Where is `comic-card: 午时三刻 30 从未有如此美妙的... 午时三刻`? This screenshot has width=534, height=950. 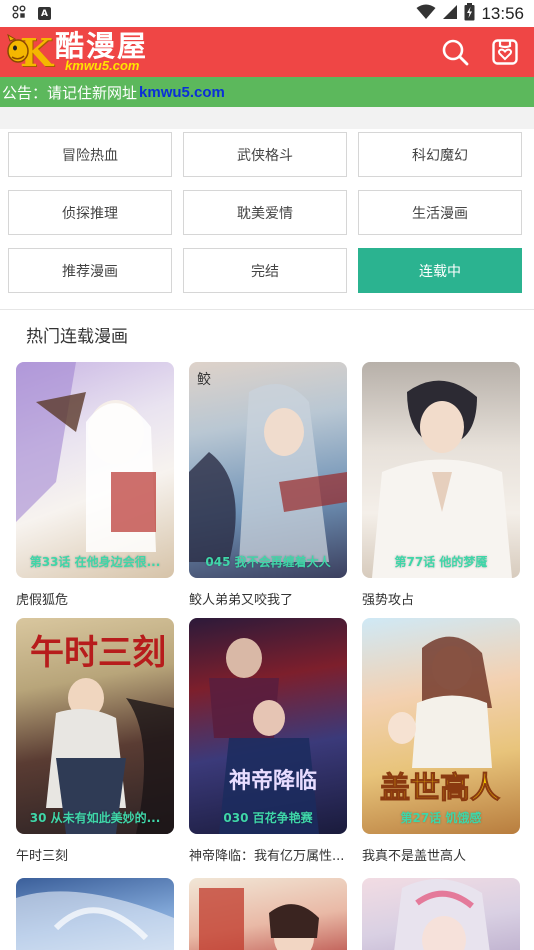 comic-card: 午时三刻 30 从未有如此美妙的... 午时三刻 is located at coordinates (95, 746).